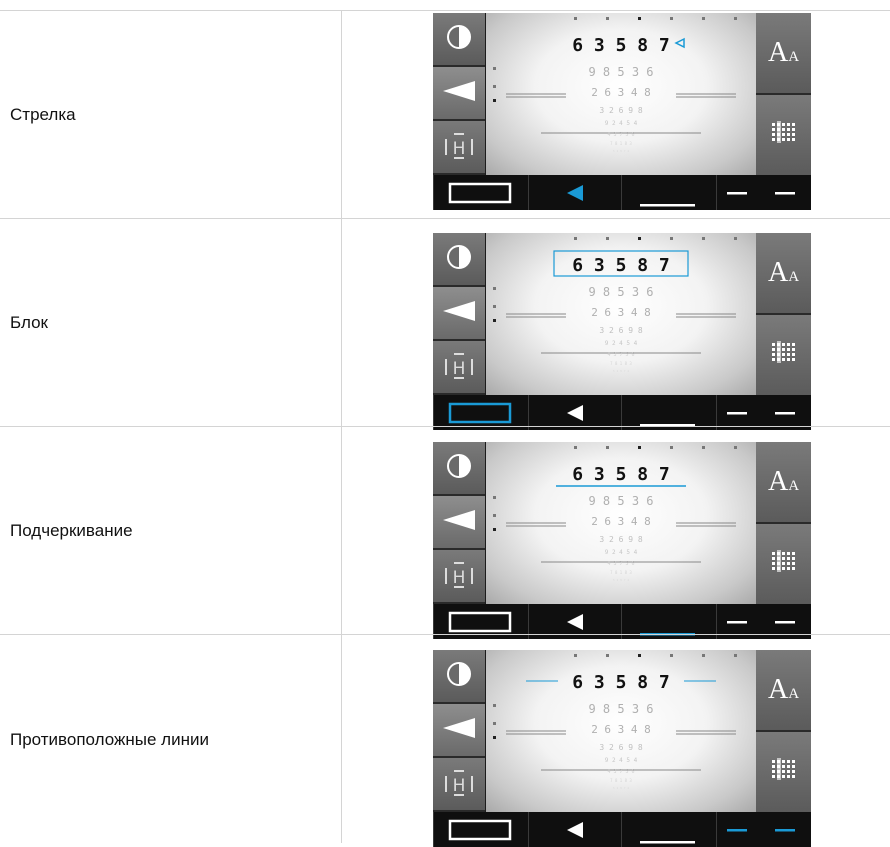  I want to click on chart-line: 6 3 5 8 7, so click(621, 474).